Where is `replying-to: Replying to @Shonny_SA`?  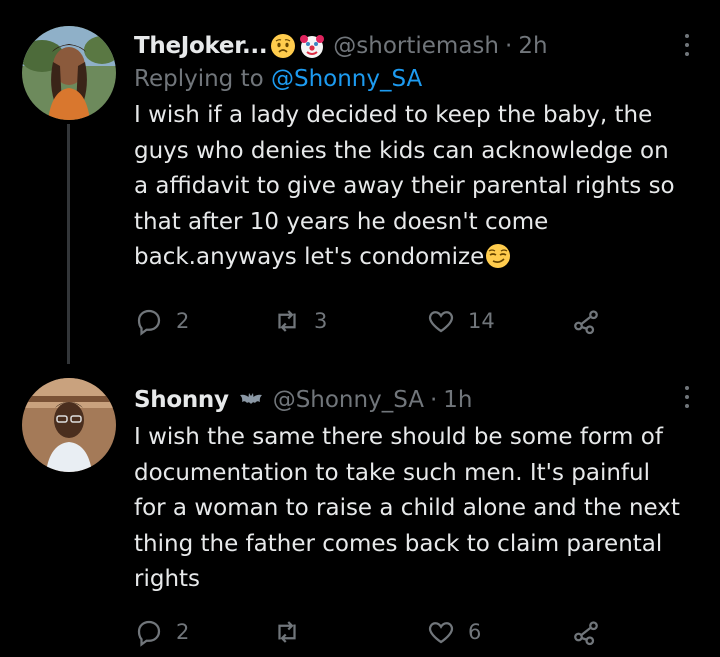
replying-to: Replying to @Shonny_SA is located at coordinates (407, 79).